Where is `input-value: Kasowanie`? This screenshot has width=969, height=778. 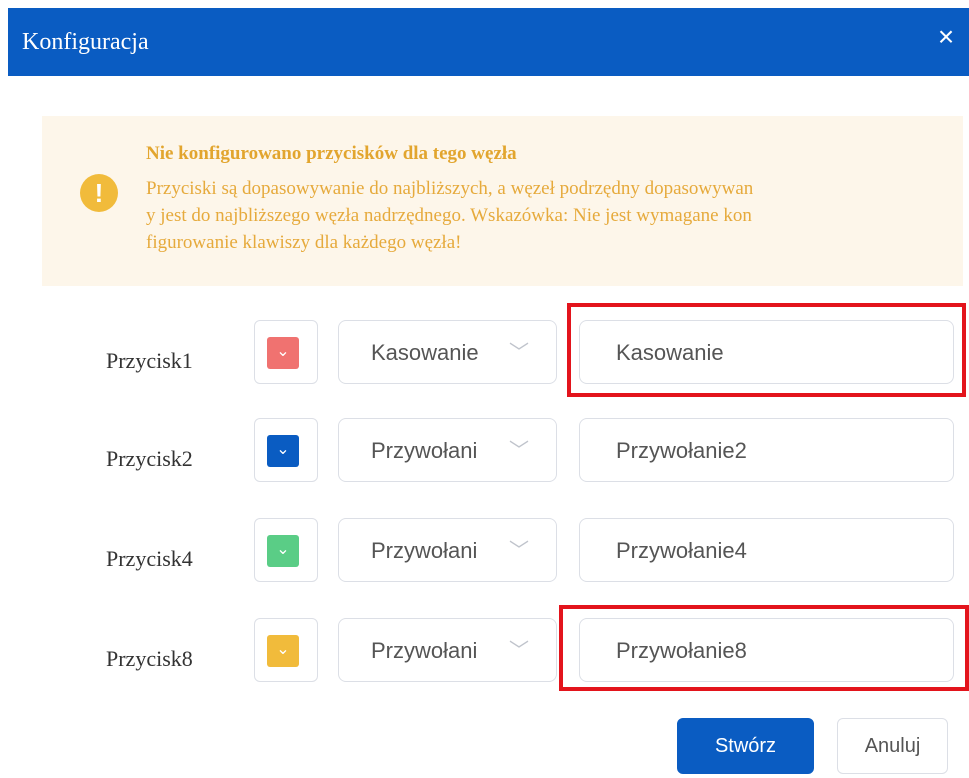
input-value: Kasowanie is located at coordinates (670, 352).